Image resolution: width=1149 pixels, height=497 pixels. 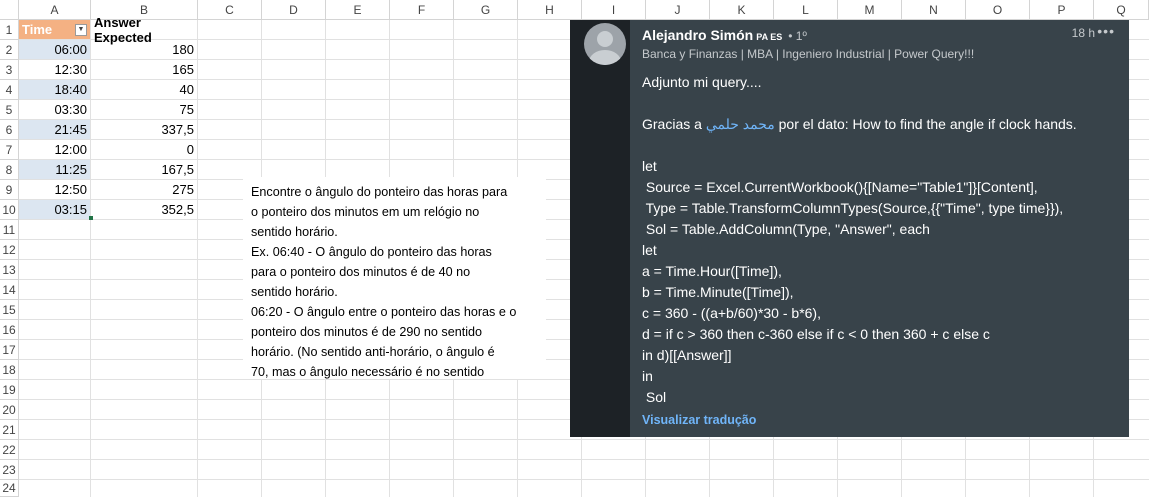 I want to click on row-header-16: 16, so click(x=9, y=330).